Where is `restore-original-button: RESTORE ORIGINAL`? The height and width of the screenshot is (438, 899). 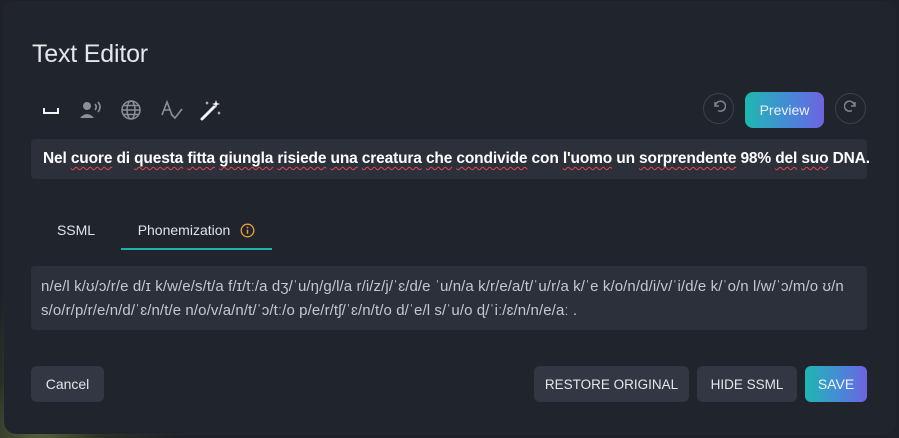
restore-original-button: RESTORE ORIGINAL is located at coordinates (611, 384).